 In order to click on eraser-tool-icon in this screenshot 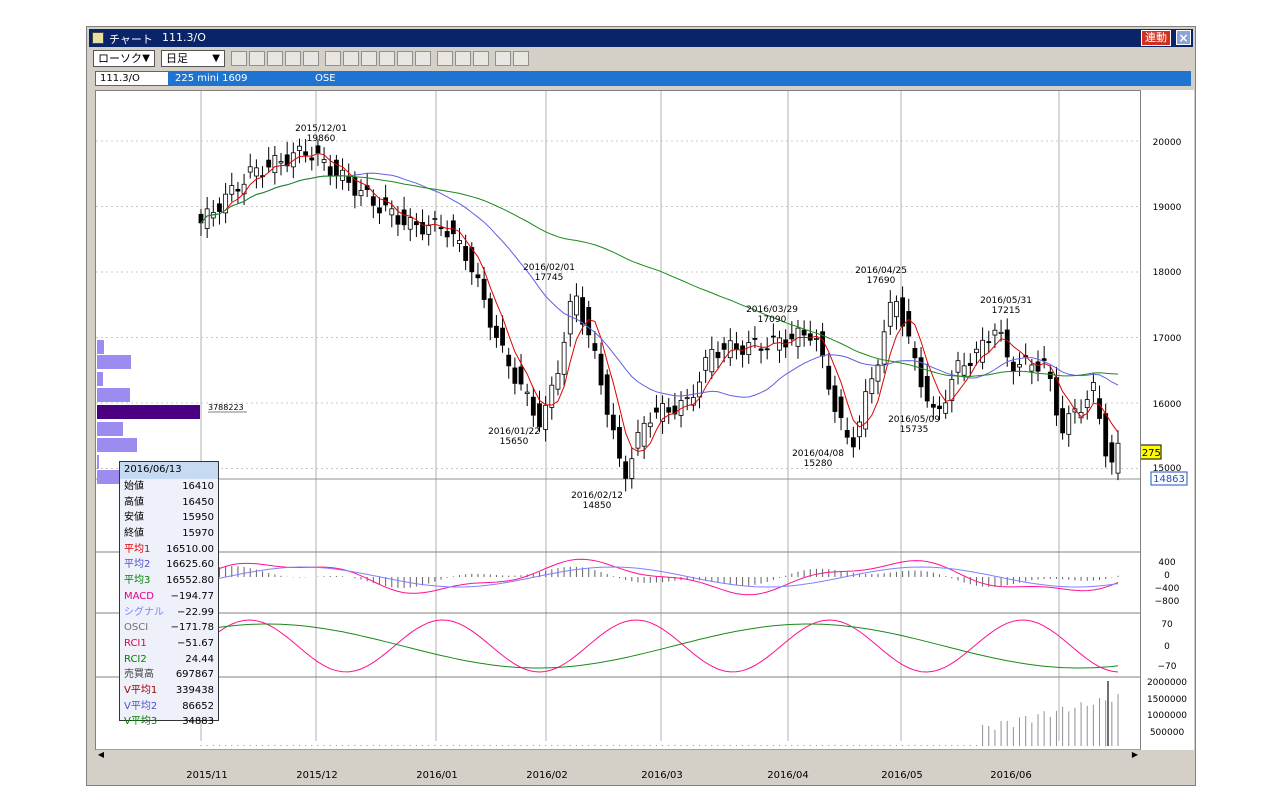, I will do `click(481, 58)`.